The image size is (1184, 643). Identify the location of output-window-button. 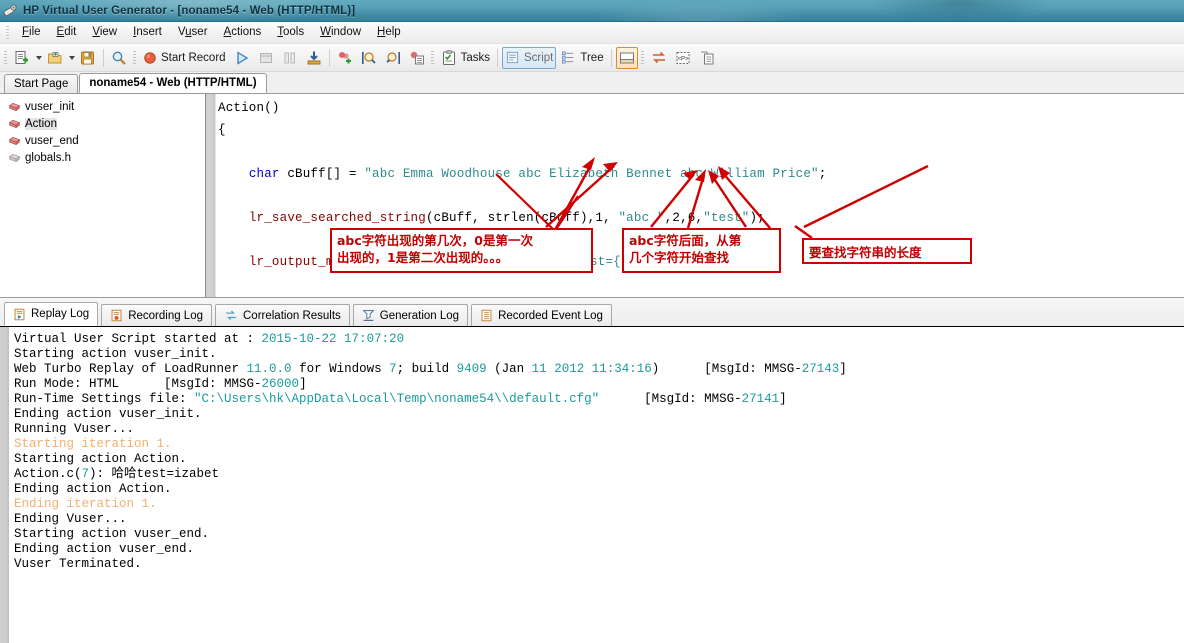
(626, 57).